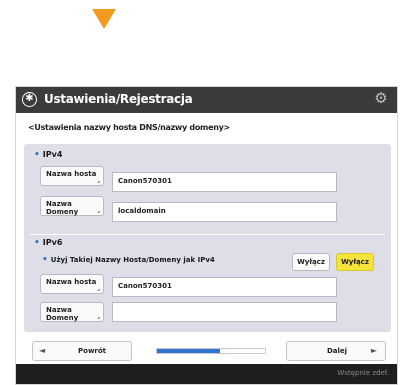 The height and width of the screenshot is (385, 404). I want to click on ipv6-host-name-label: Nazwa hosta, so click(71, 282).